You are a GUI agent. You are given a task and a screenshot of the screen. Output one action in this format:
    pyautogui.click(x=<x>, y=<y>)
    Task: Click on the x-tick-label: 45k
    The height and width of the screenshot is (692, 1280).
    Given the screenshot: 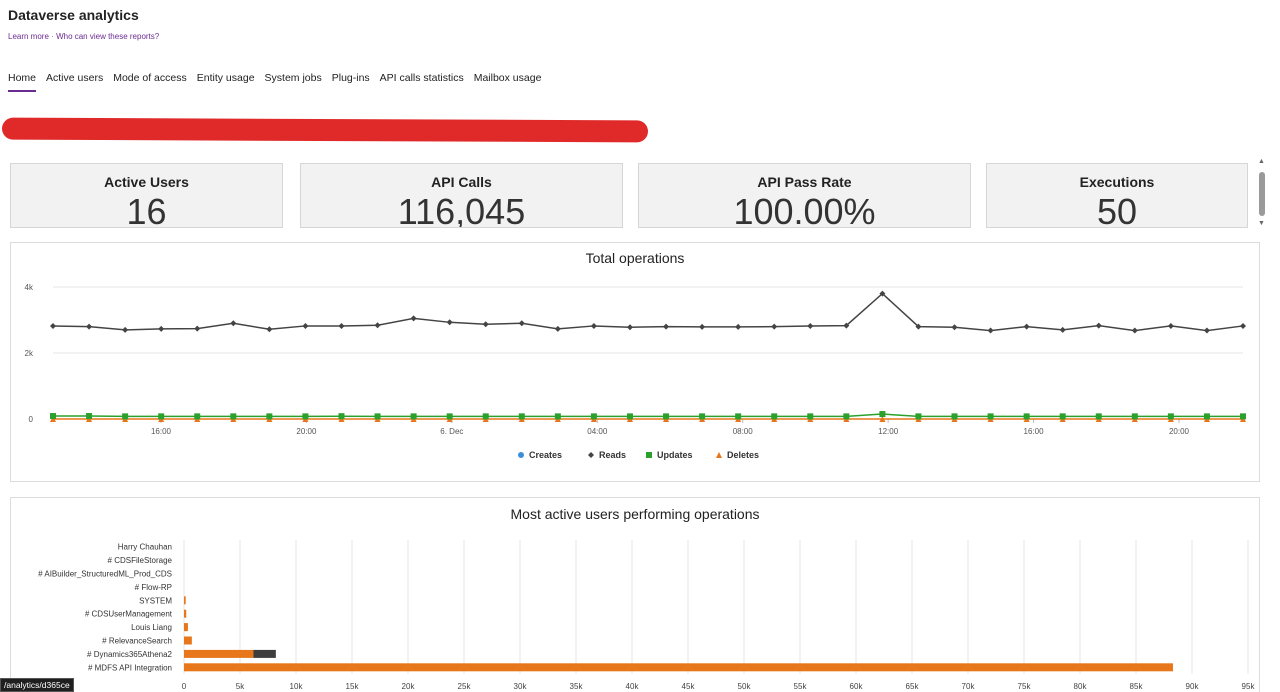 What is the action you would take?
    pyautogui.click(x=689, y=686)
    